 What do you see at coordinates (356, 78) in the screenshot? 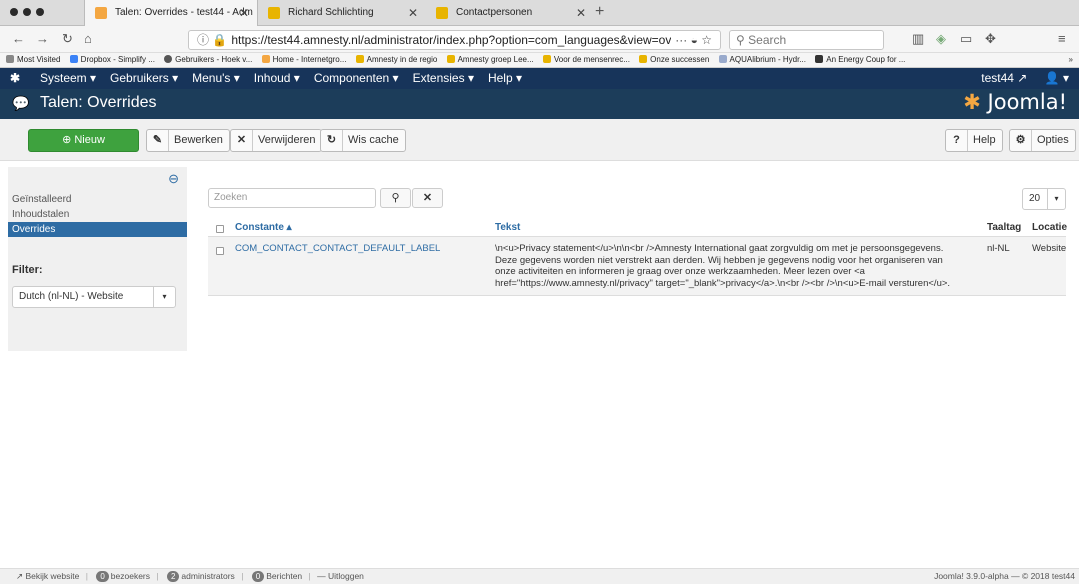
I see `menu-componenten: Componenten ▾` at bounding box center [356, 78].